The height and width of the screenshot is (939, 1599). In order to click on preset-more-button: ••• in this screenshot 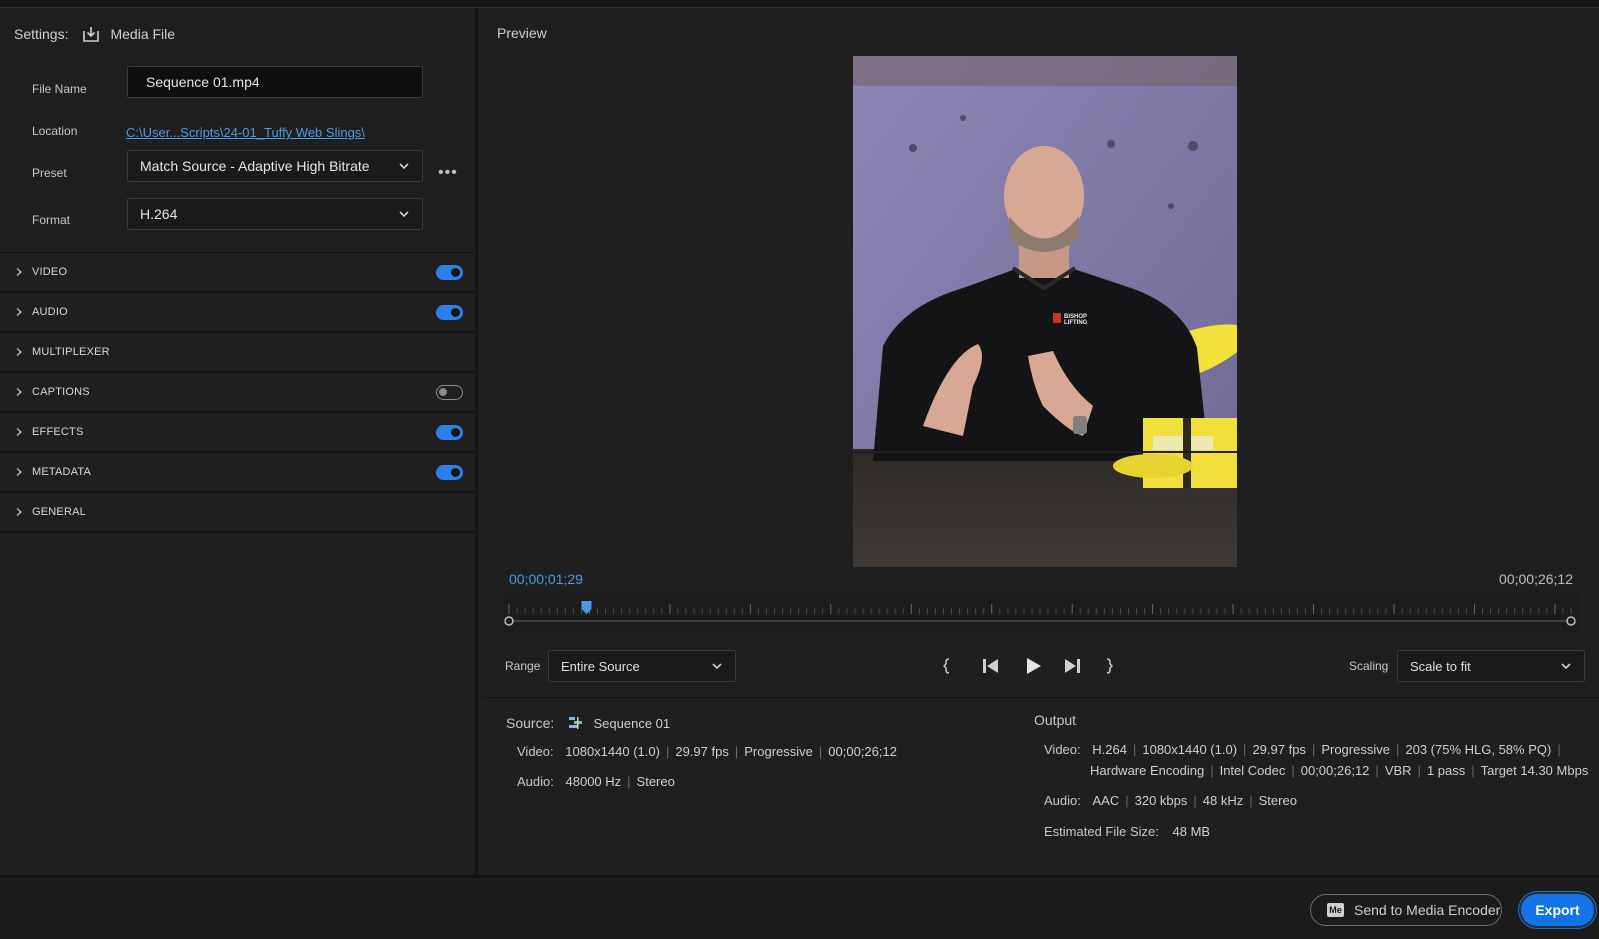, I will do `click(448, 173)`.